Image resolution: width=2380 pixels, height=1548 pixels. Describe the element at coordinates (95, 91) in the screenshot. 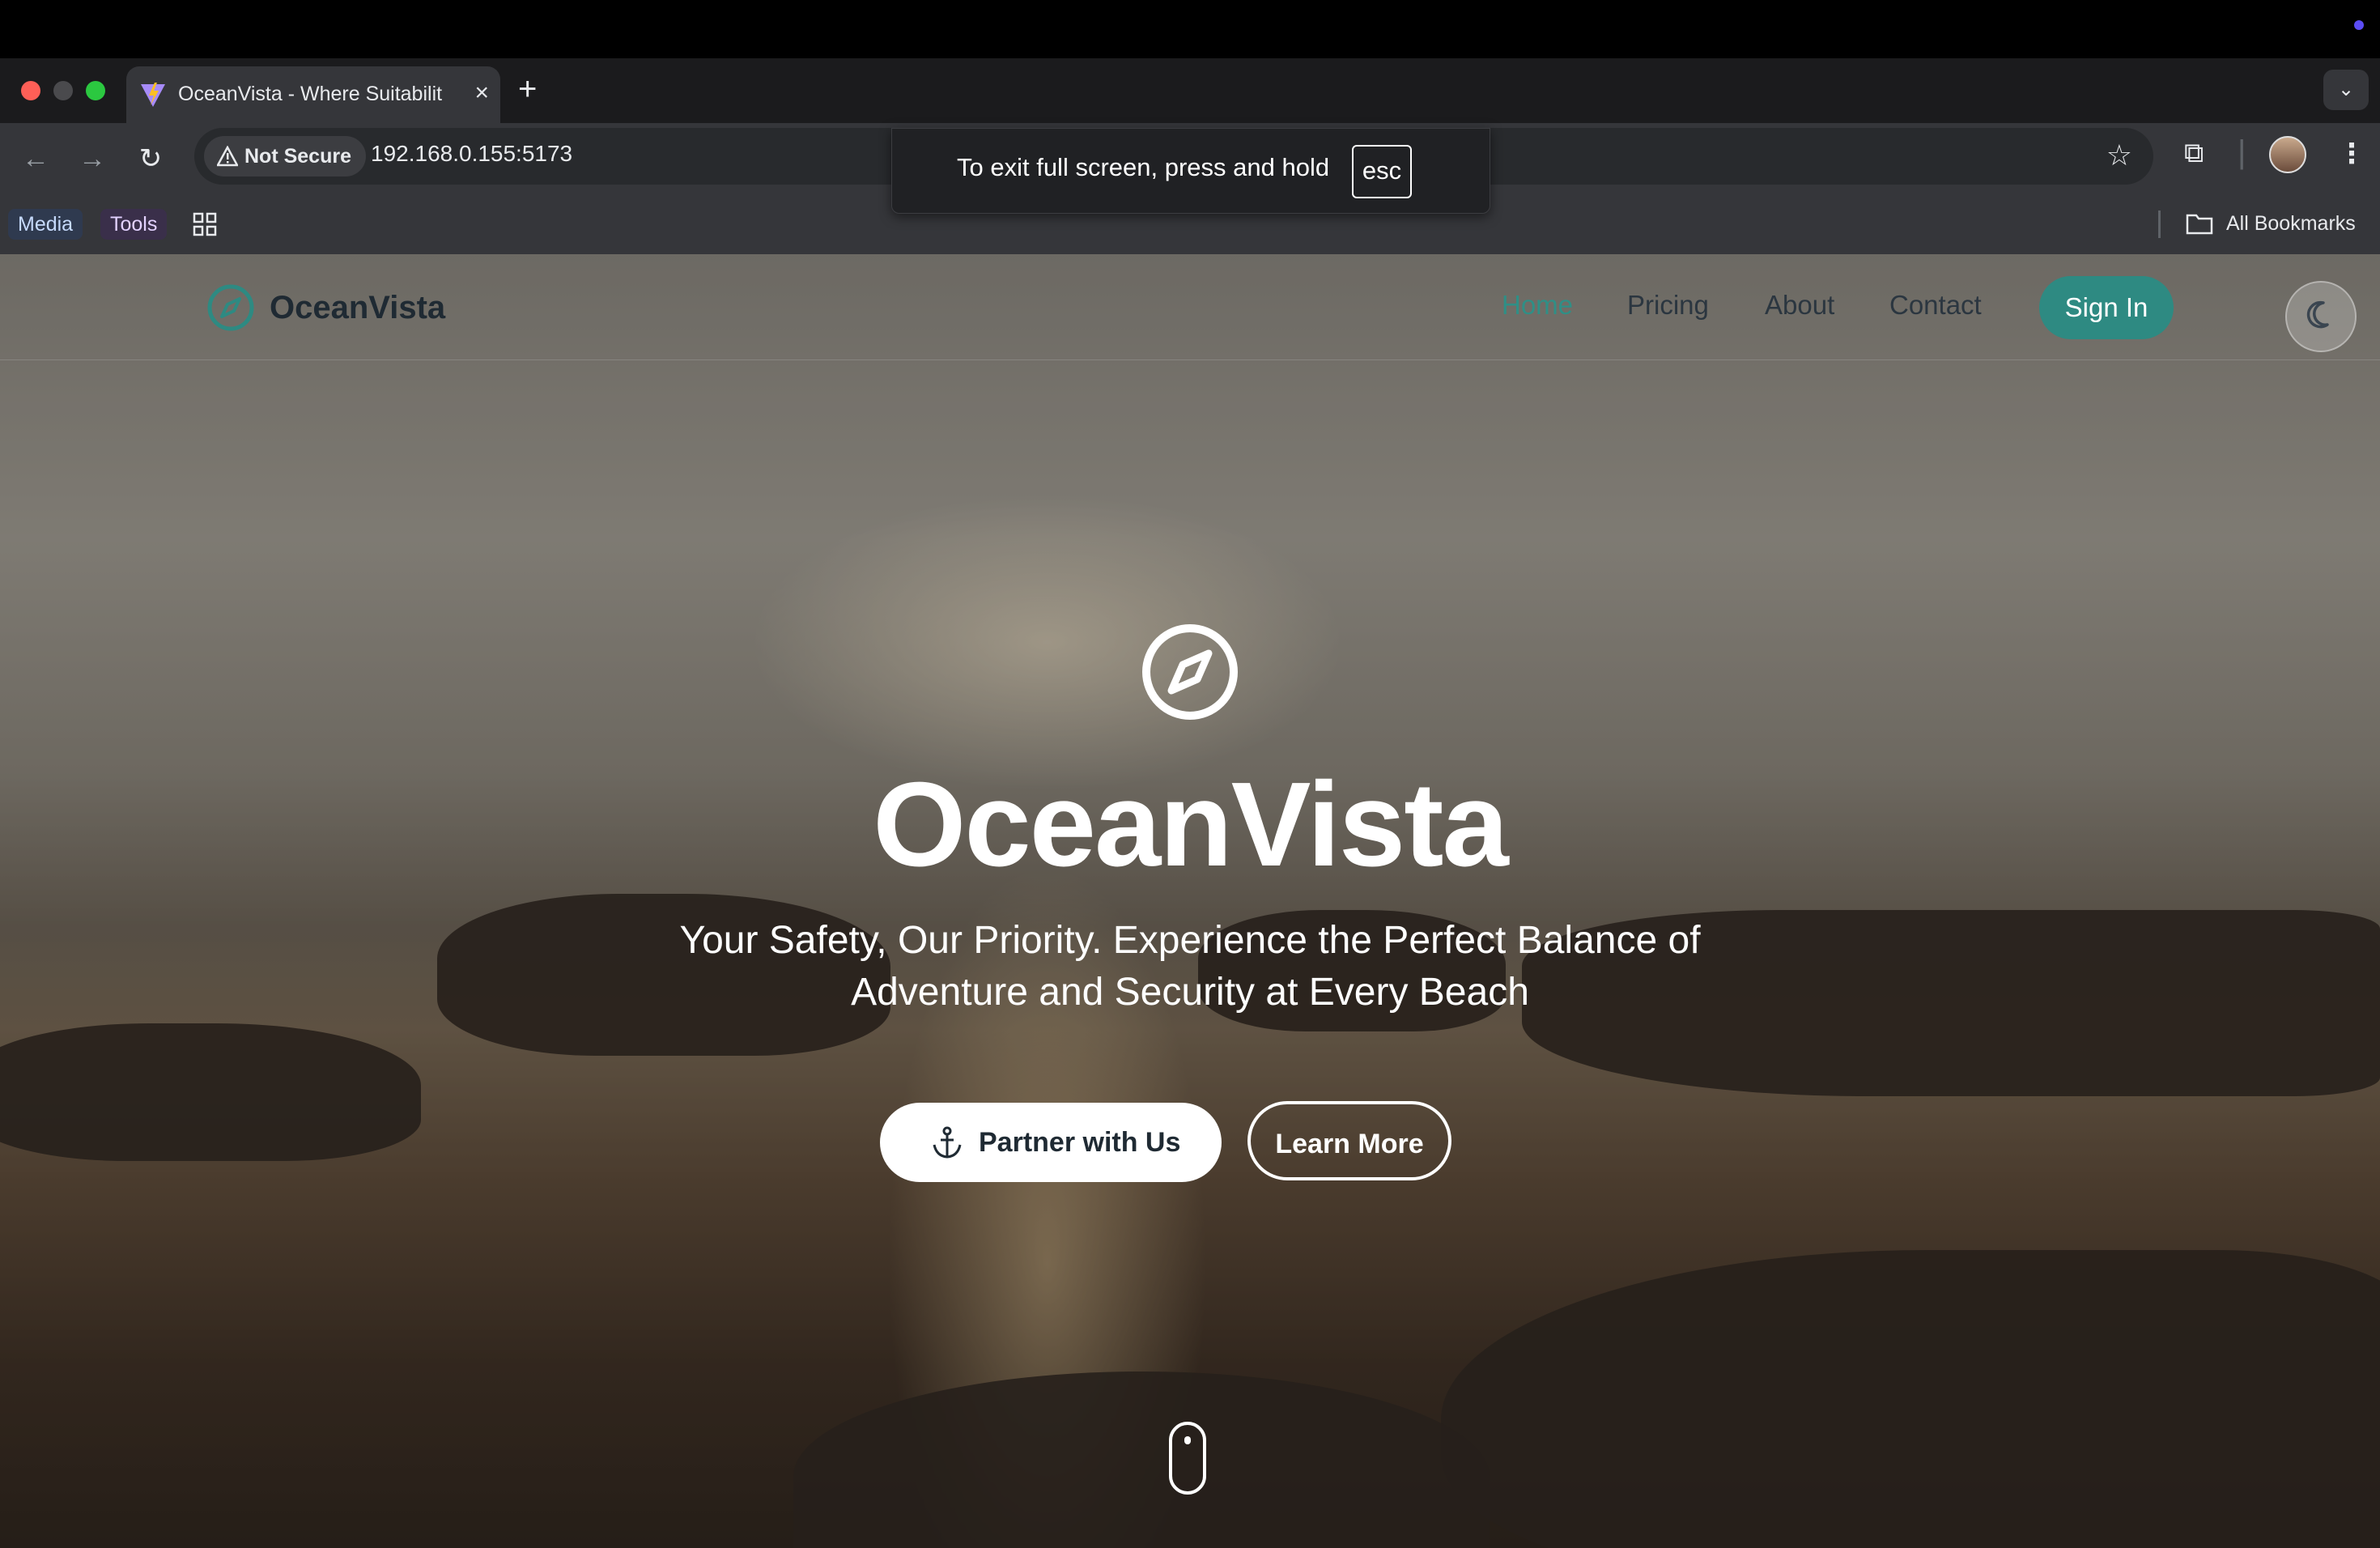

I see `maximize-window-button` at that location.